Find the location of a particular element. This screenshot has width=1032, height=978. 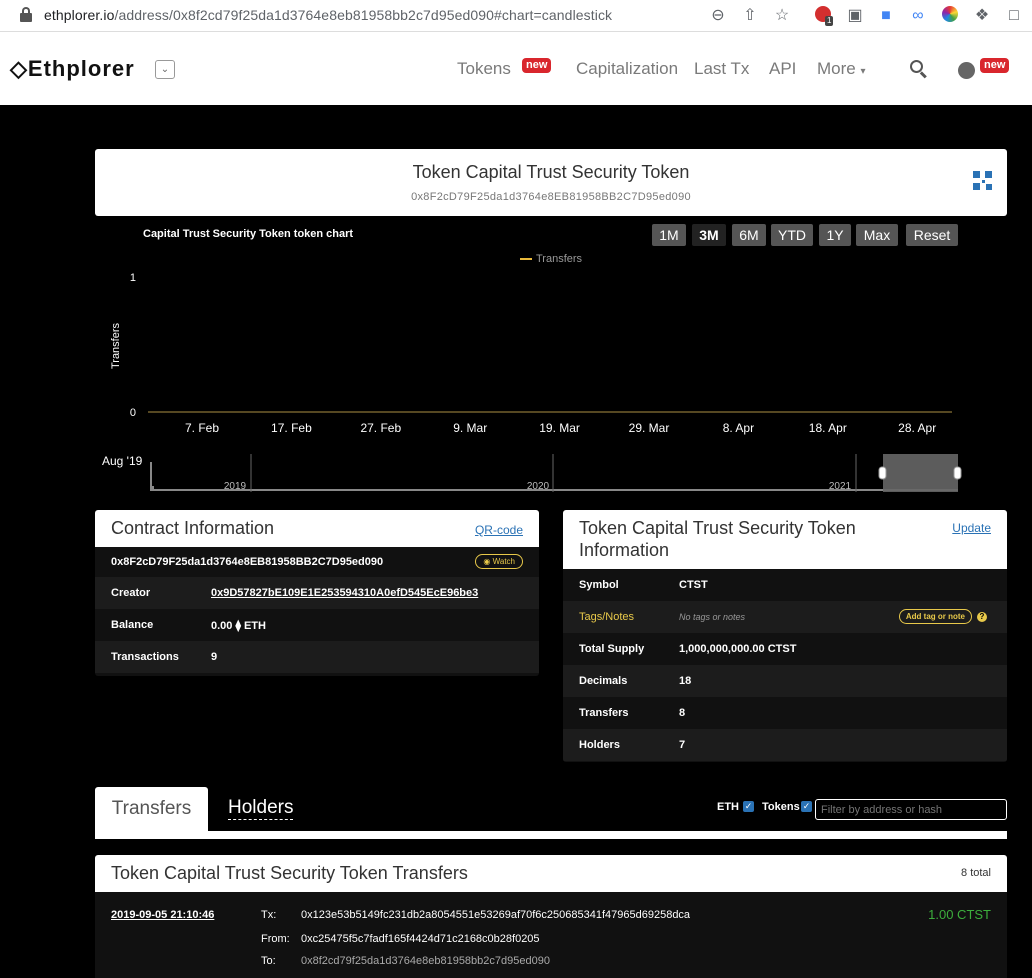

lock-icon is located at coordinates (26, 15).